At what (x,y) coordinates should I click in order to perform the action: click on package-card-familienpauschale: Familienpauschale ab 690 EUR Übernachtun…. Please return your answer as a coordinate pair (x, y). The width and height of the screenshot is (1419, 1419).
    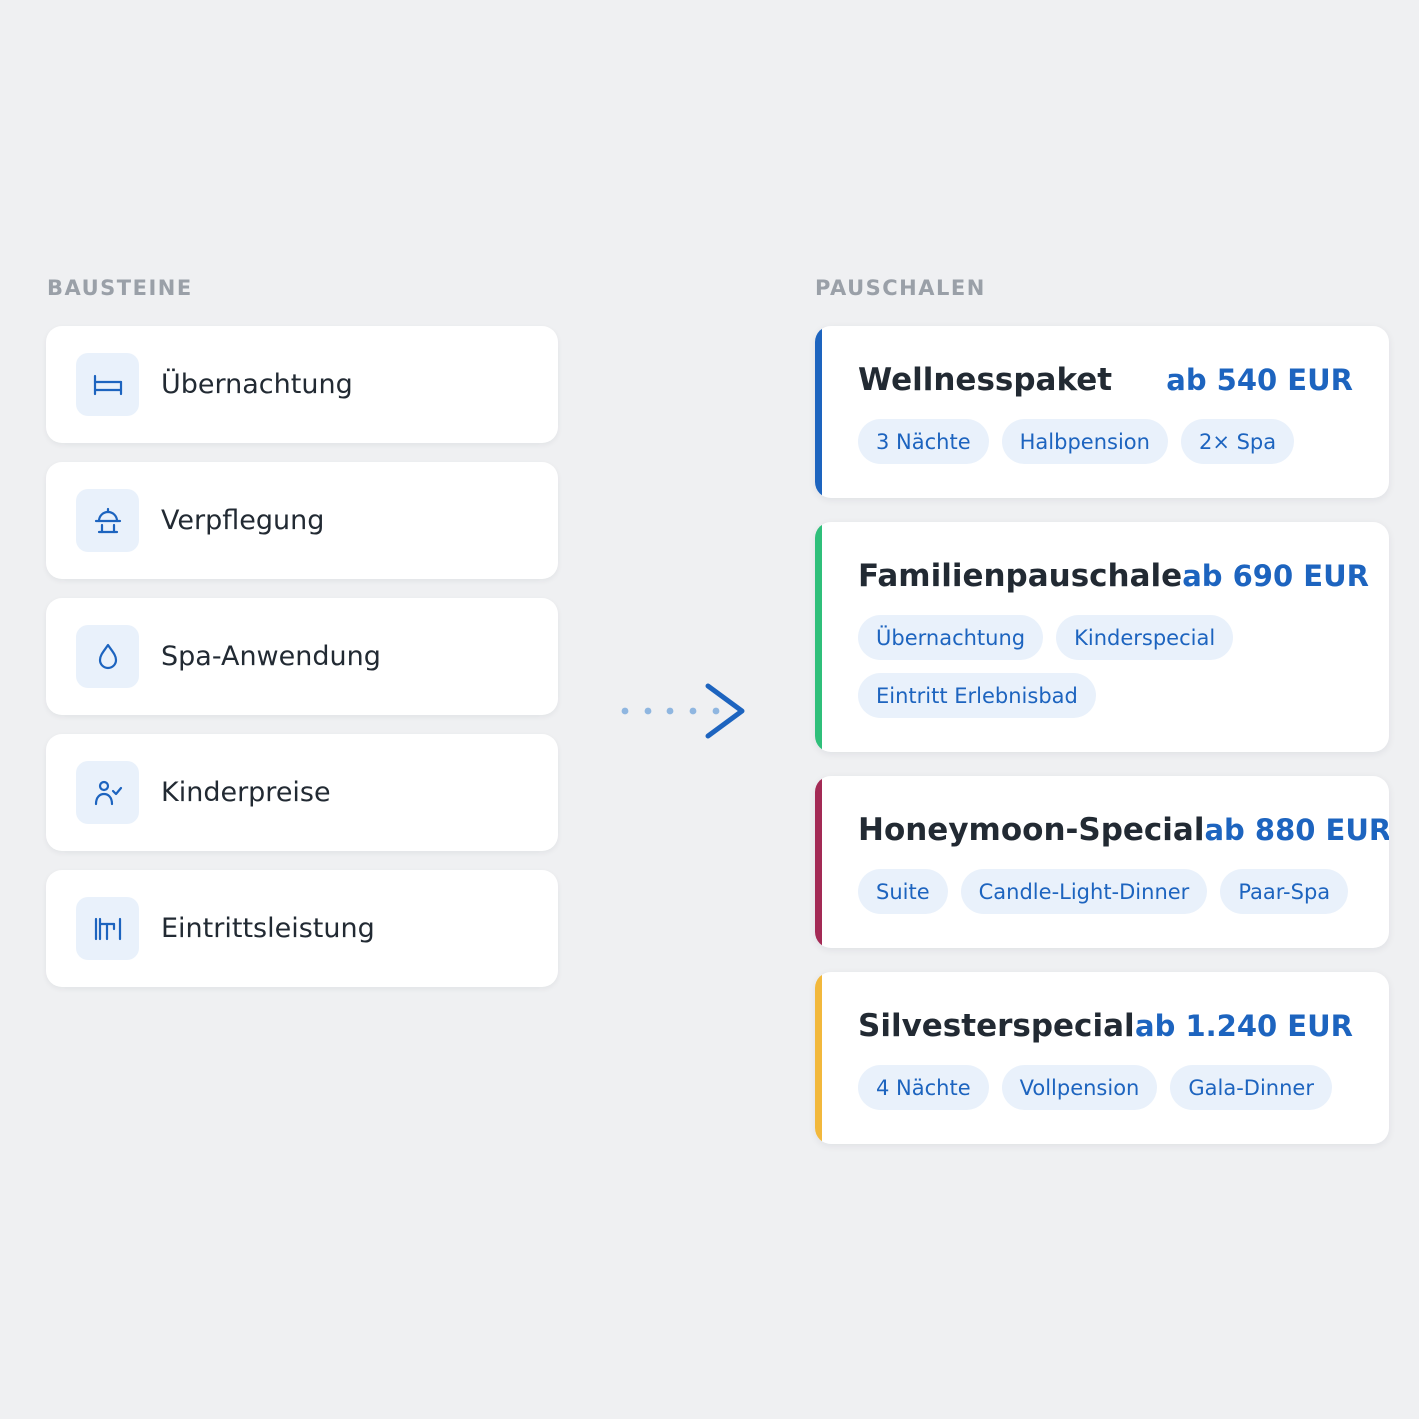
    Looking at the image, I should click on (1102, 637).